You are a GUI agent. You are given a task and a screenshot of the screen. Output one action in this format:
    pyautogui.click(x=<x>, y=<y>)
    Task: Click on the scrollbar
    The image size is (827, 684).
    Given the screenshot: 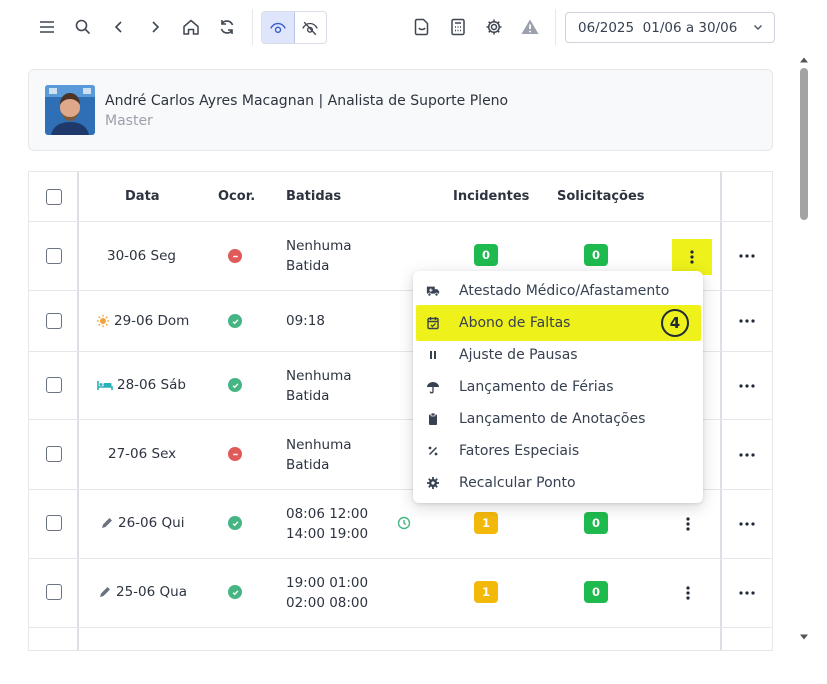 What is the action you would take?
    pyautogui.click(x=804, y=349)
    